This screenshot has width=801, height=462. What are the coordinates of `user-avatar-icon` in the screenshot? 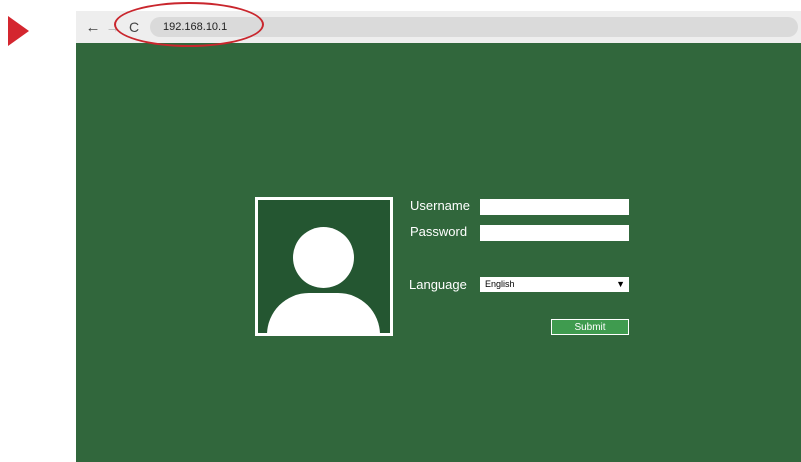 It's located at (324, 266).